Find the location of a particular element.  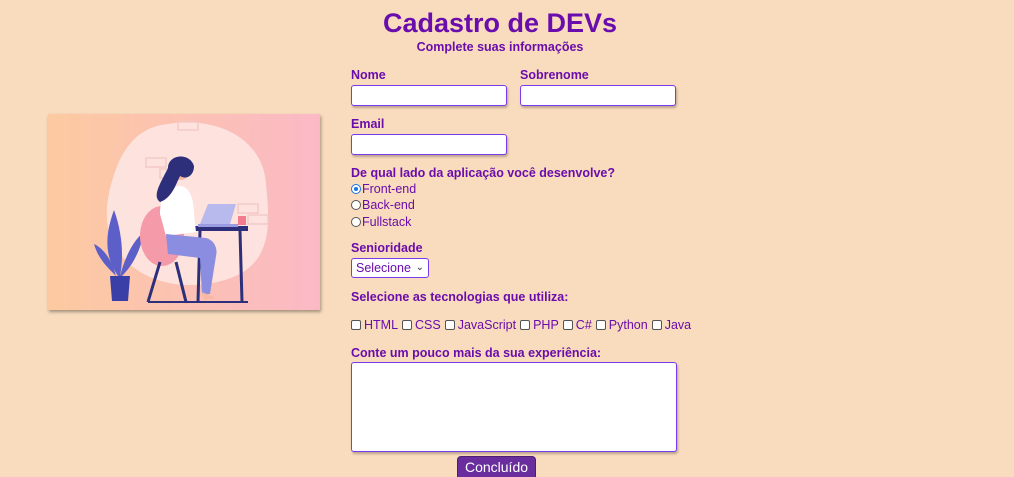

developer-illustration is located at coordinates (184, 212).